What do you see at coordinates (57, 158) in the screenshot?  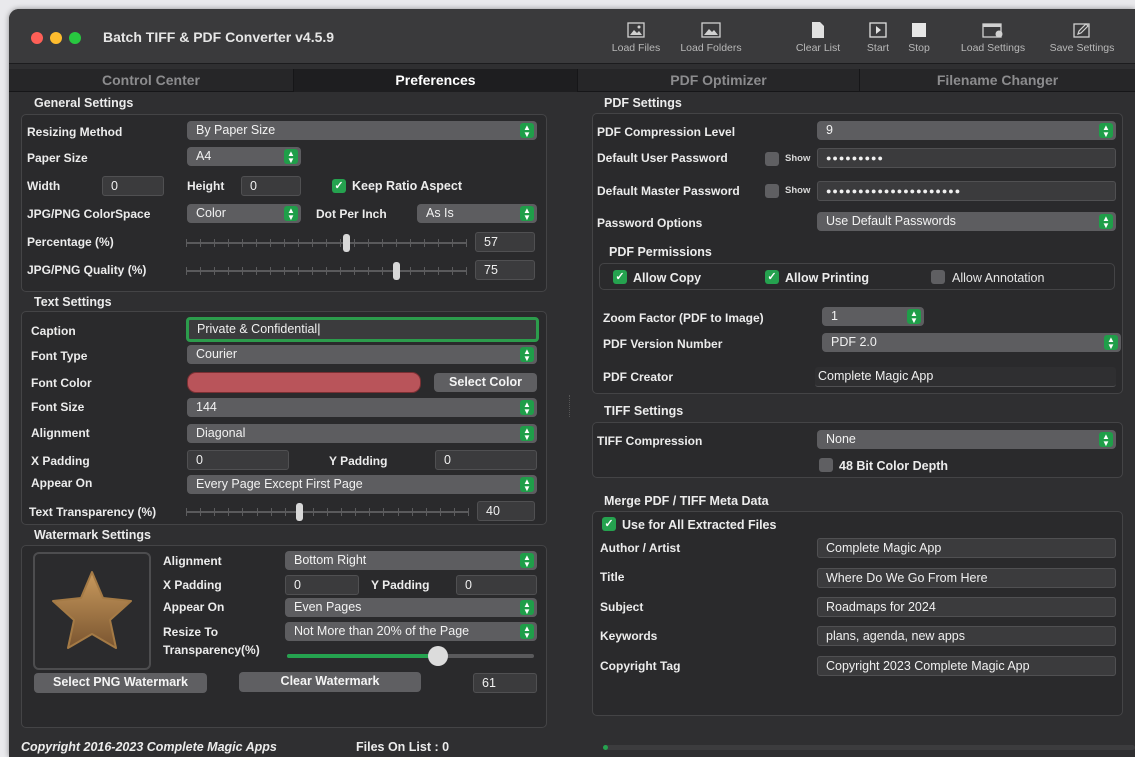 I see `paper-size-label: Paper Size` at bounding box center [57, 158].